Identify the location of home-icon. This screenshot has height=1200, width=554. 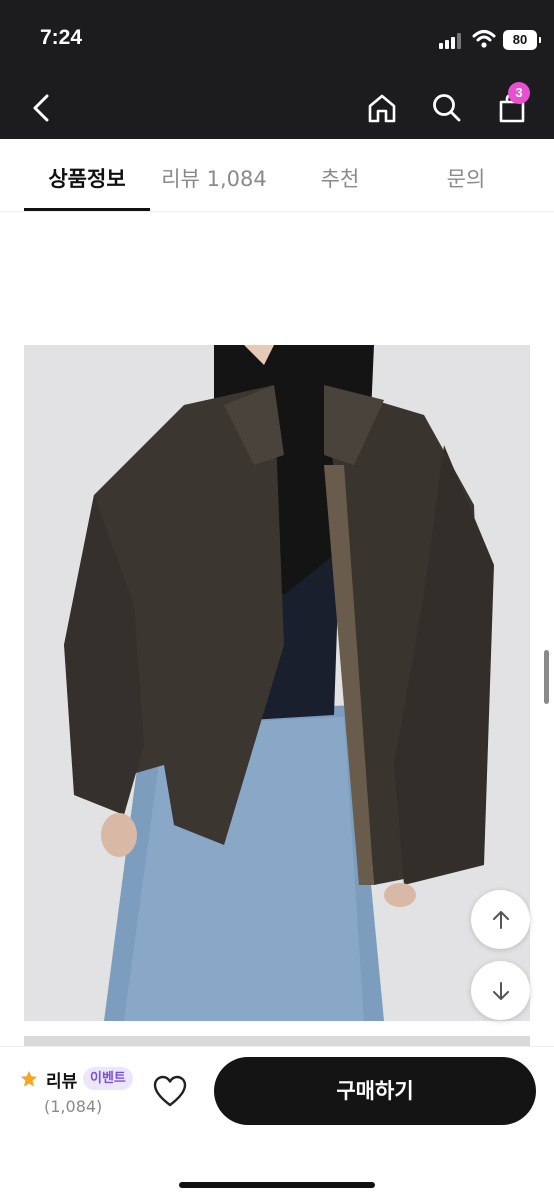
(382, 108).